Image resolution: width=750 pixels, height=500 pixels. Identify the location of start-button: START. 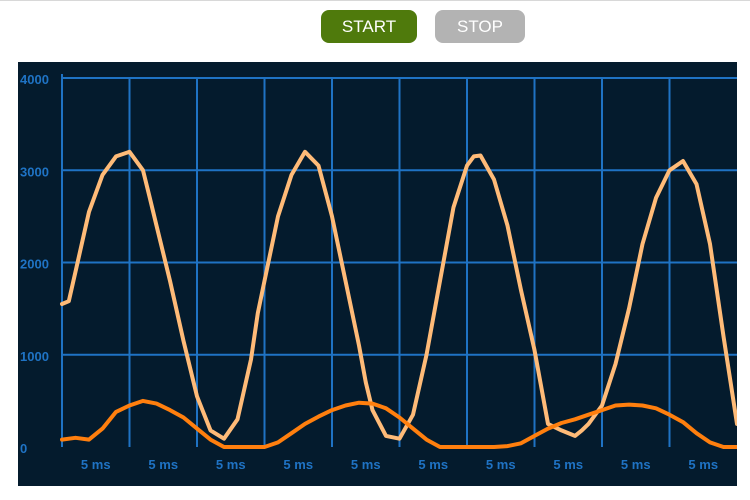
(369, 26).